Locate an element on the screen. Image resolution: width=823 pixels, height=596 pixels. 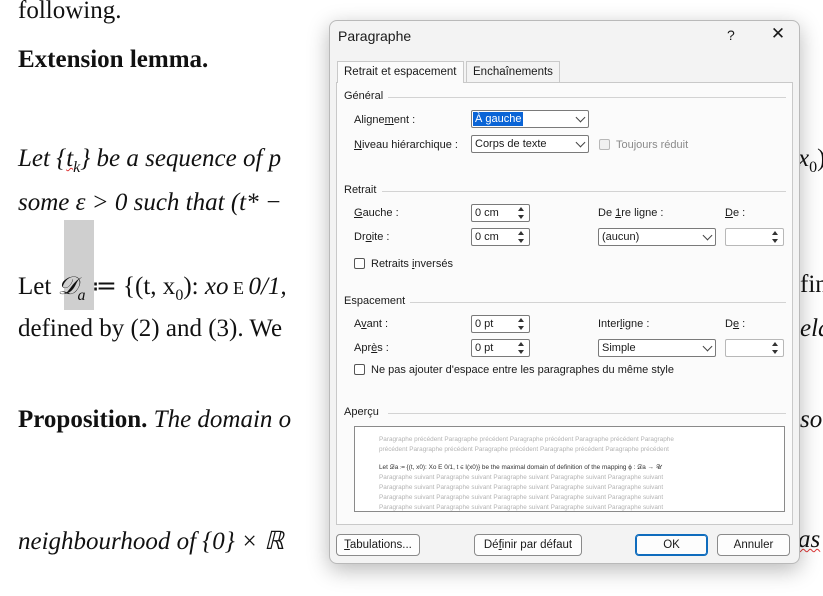
doc-line-proposition: Proposition. The domain o is located at coordinates (155, 419).